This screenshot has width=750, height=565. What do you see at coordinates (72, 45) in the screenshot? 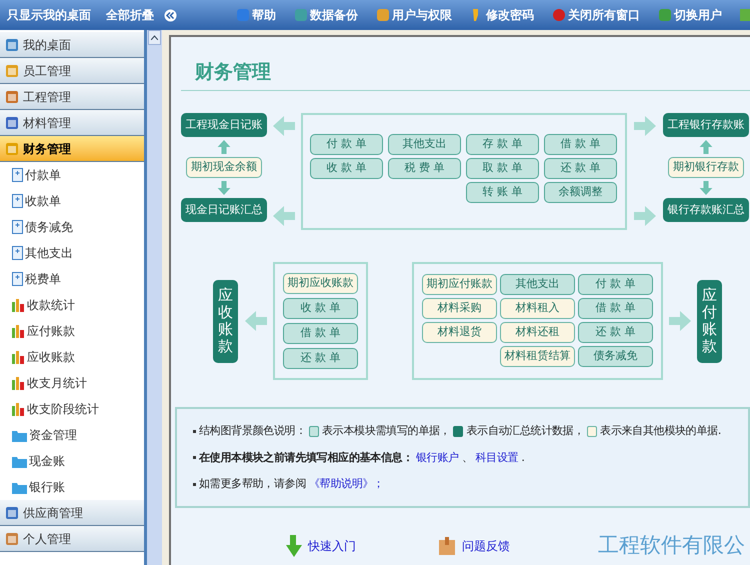
I see `sidebar-group: 我的桌面` at bounding box center [72, 45].